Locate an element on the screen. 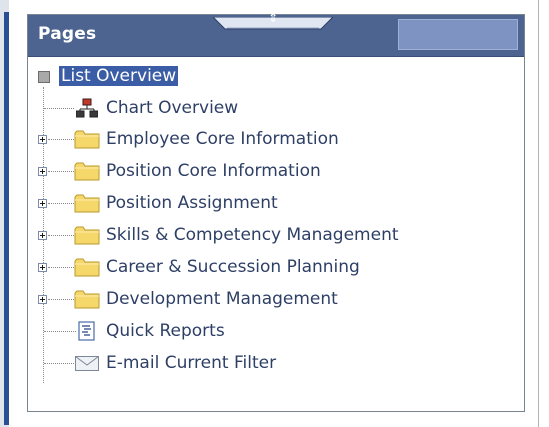 The width and height of the screenshot is (549, 427). right-frame-edge is located at coordinates (543, 213).